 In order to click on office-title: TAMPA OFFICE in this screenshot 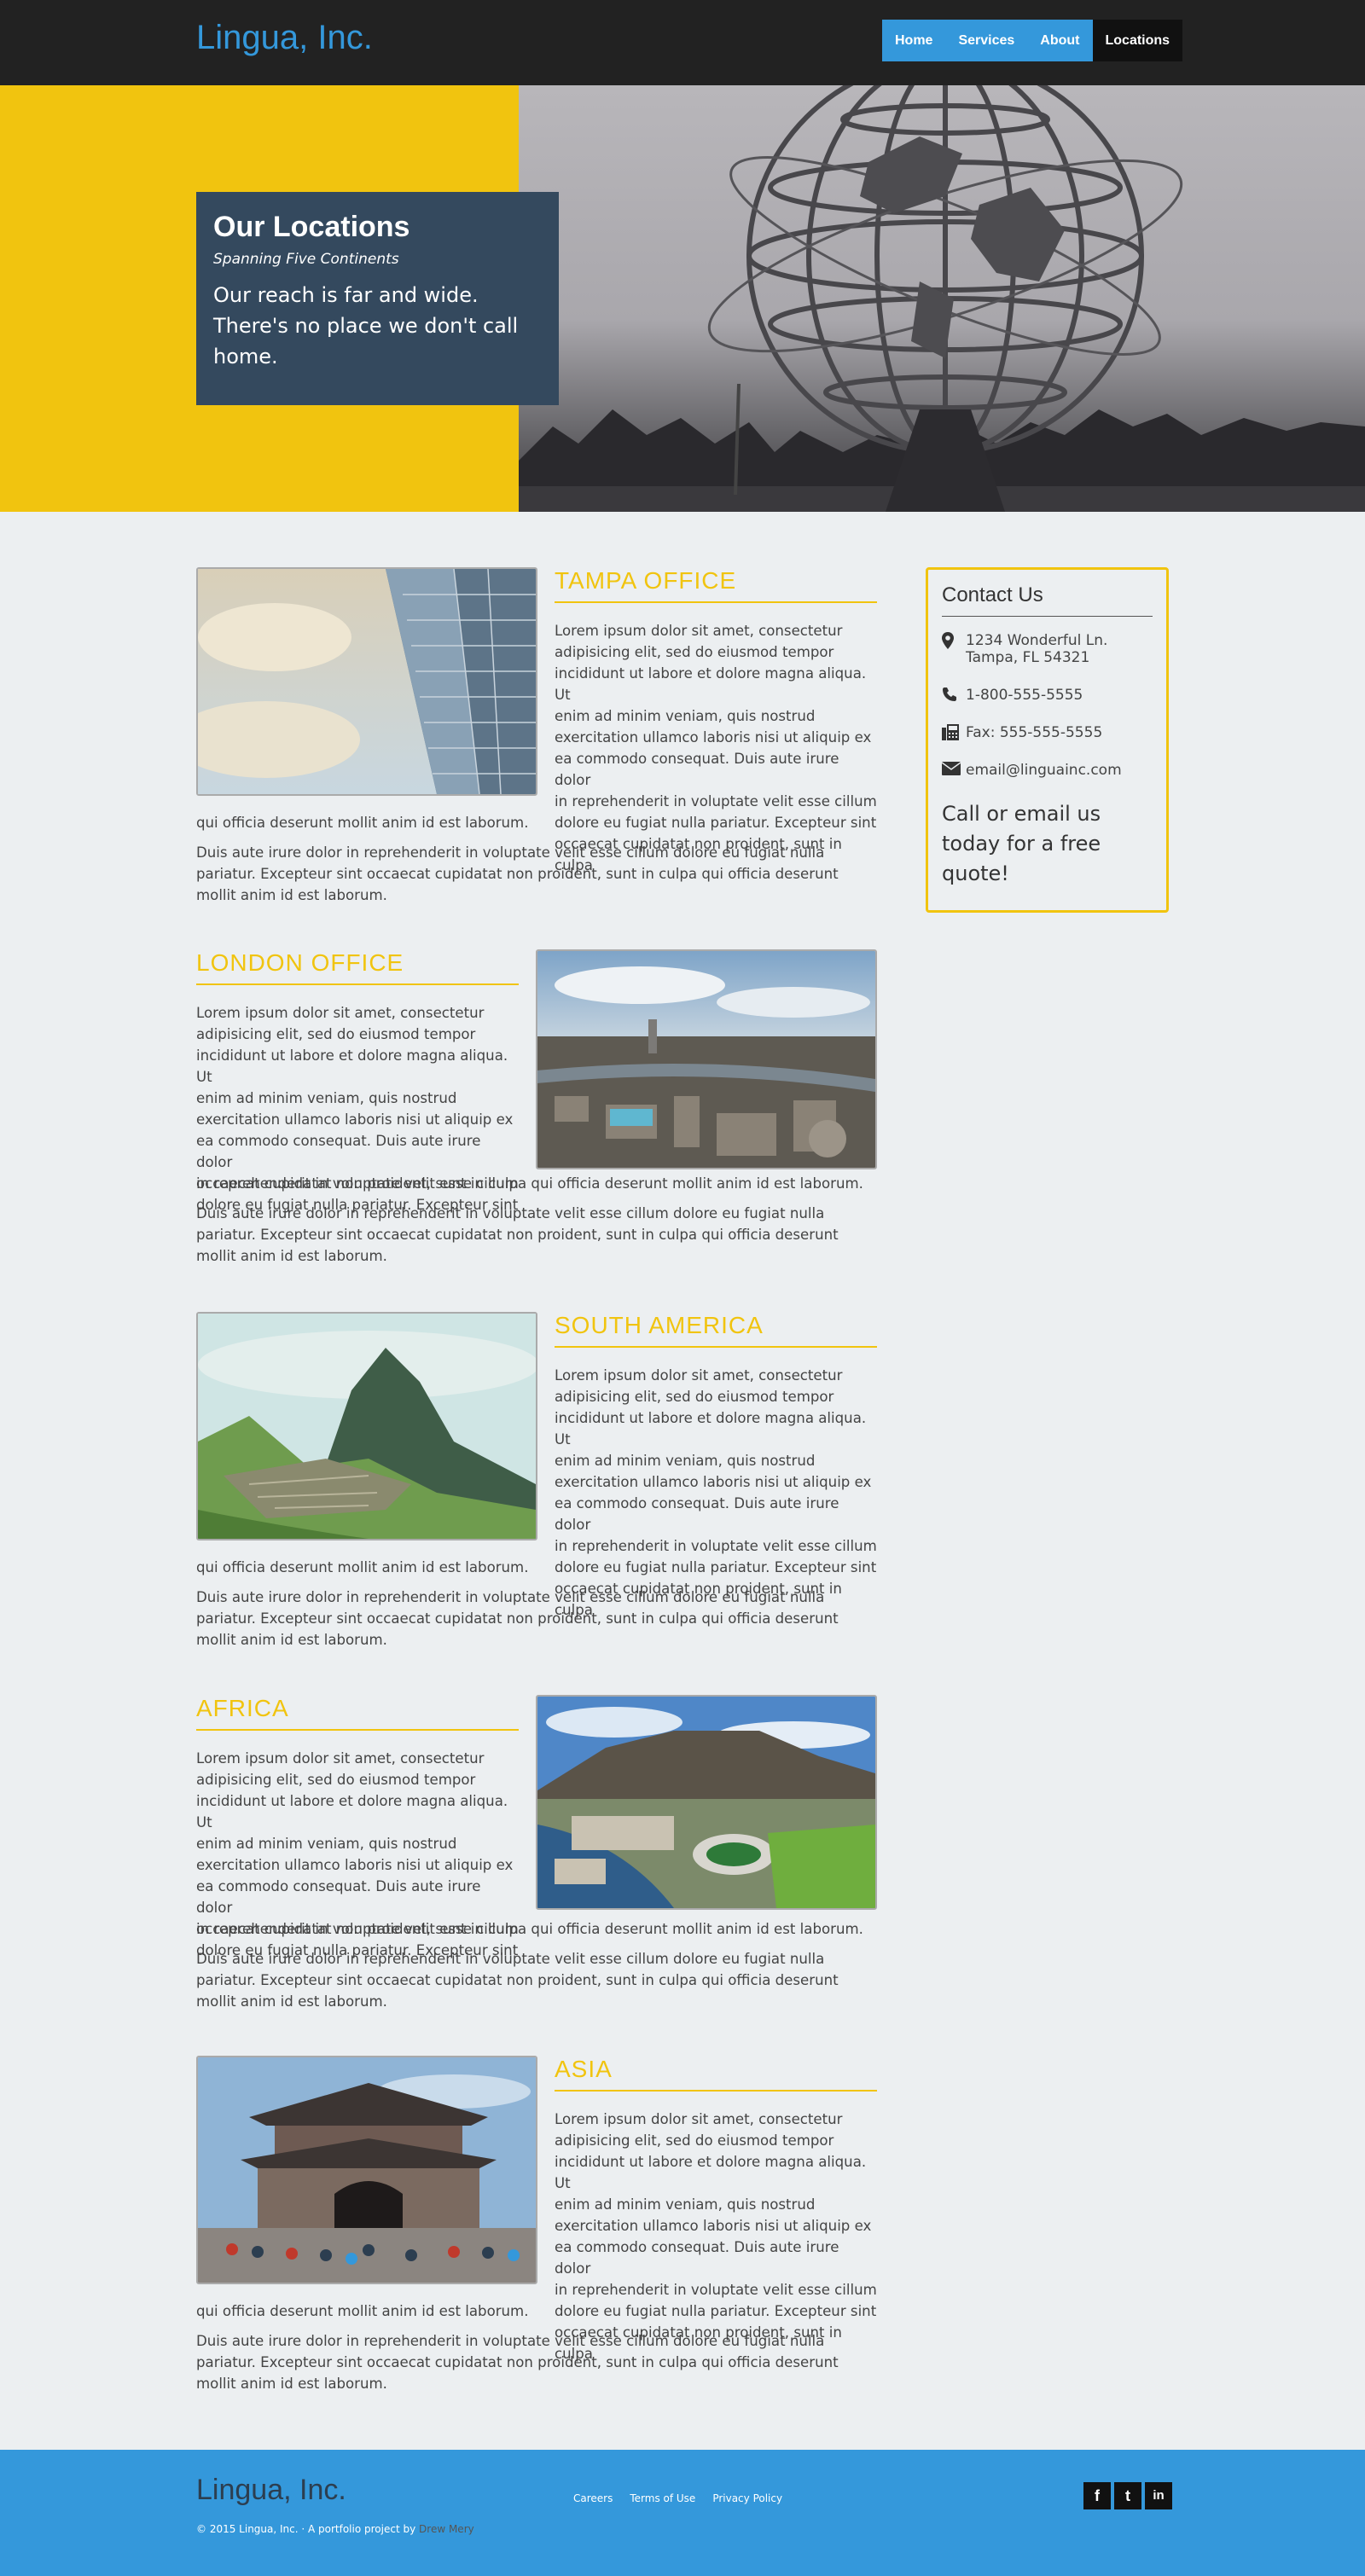, I will do `click(716, 585)`.